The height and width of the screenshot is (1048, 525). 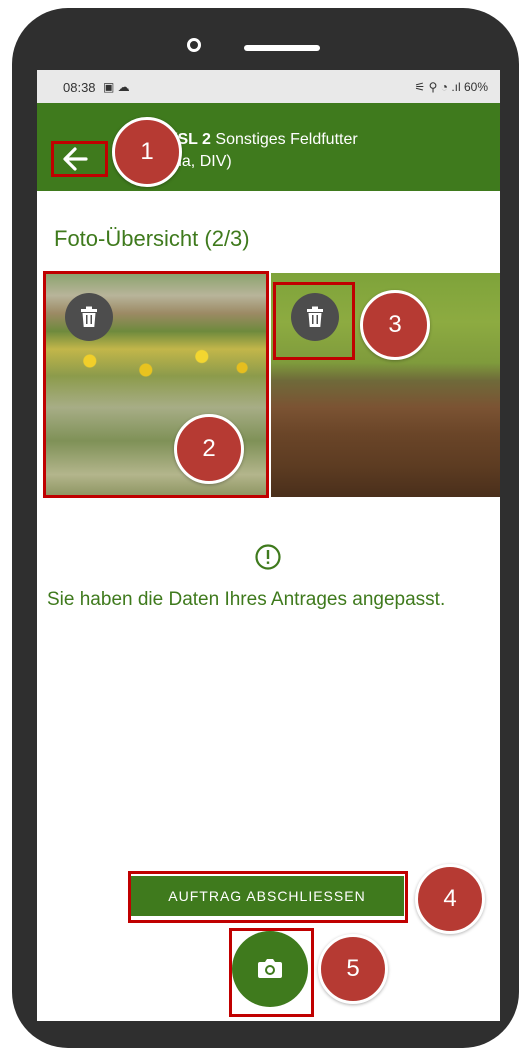 I want to click on page-title: Foto-Übersicht (2/3), so click(x=152, y=238).